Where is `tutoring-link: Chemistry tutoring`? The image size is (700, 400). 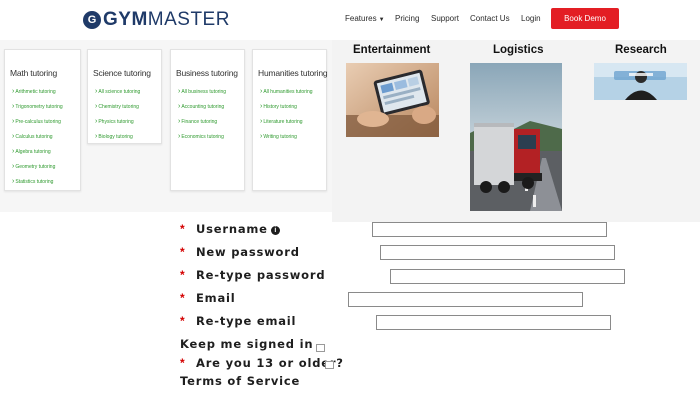 tutoring-link: Chemistry tutoring is located at coordinates (117, 109).